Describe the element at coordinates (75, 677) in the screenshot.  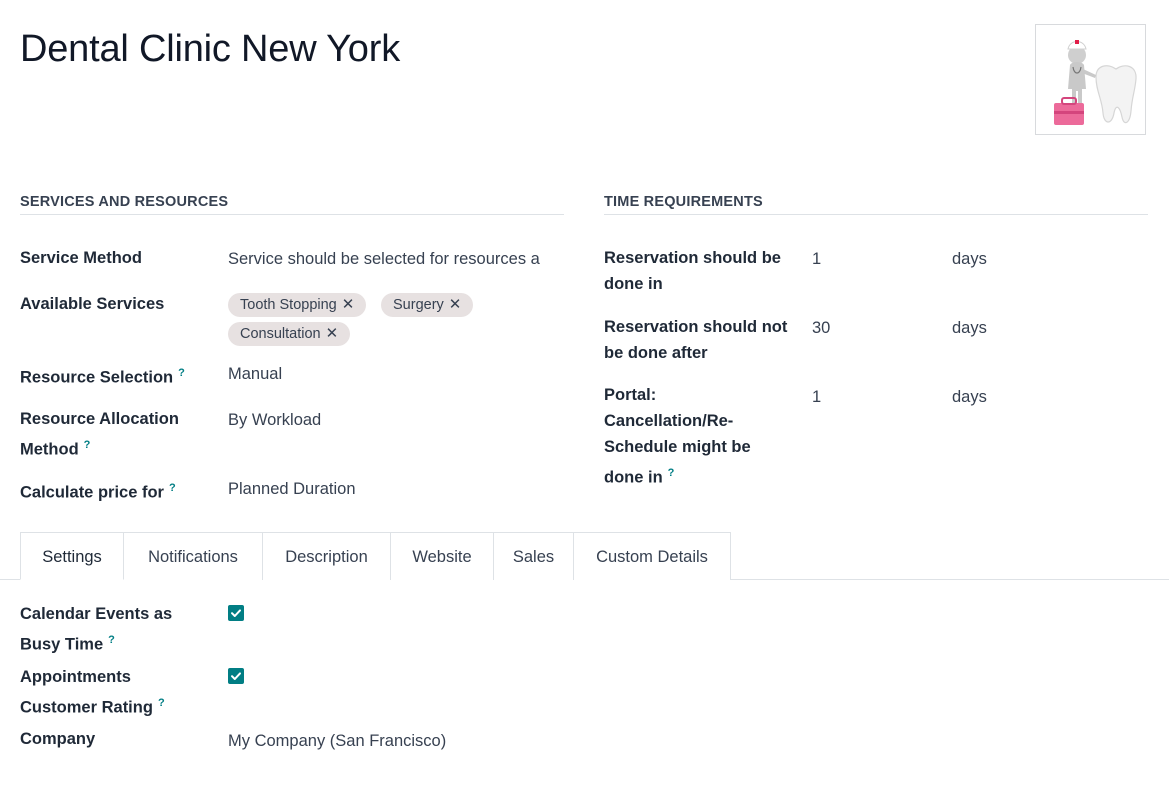
I see `label-line: Appointments` at that location.